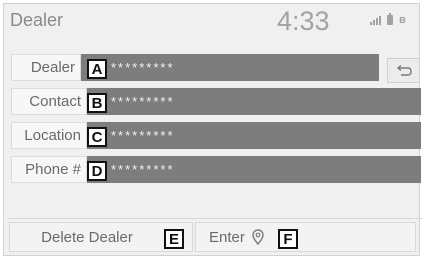 The width and height of the screenshot is (423, 259). I want to click on contact-field-value: *********, so click(254, 101).